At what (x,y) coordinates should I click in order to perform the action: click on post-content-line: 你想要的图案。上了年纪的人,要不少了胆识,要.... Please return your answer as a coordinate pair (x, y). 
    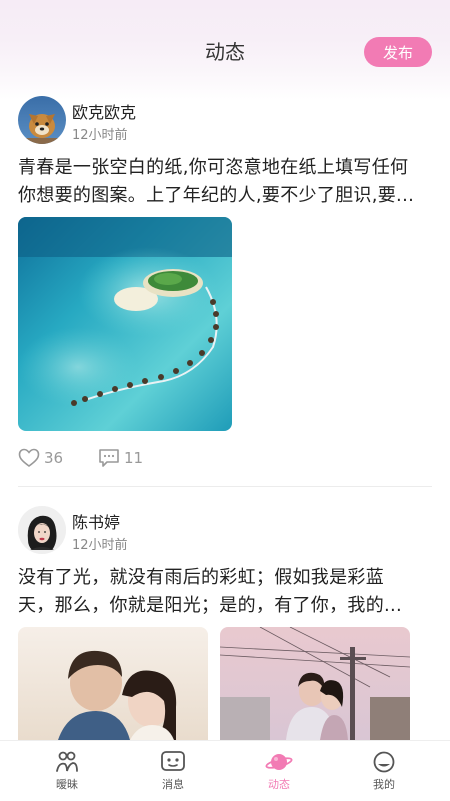
    Looking at the image, I should click on (216, 195).